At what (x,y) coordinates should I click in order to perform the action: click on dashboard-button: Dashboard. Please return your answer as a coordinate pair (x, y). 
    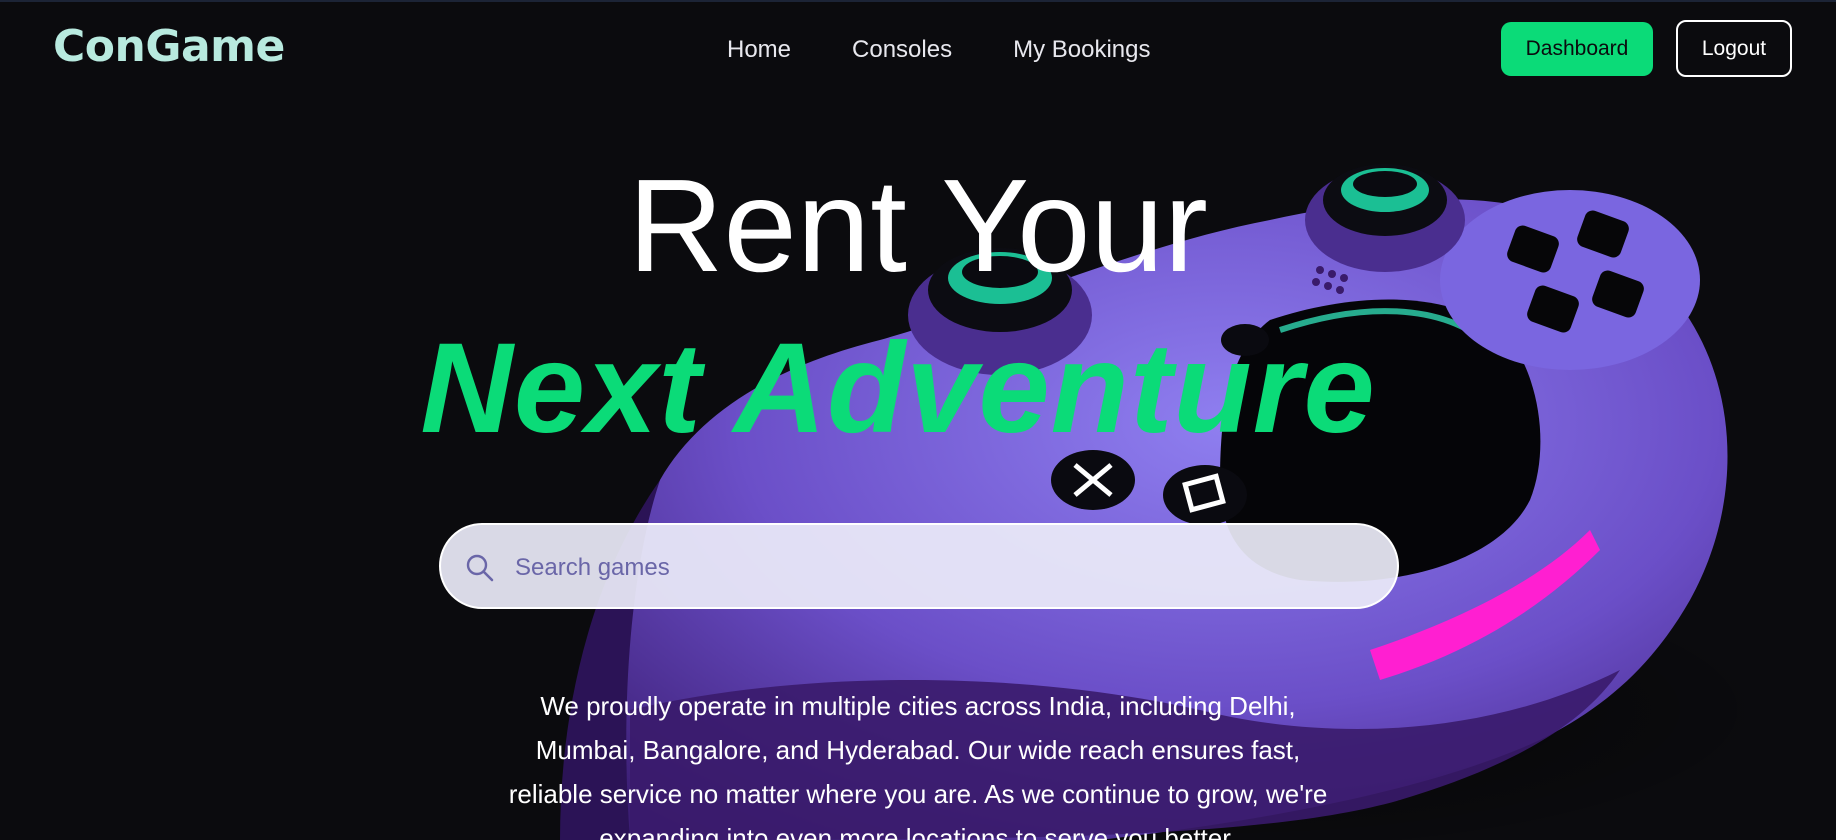
    Looking at the image, I should click on (1577, 49).